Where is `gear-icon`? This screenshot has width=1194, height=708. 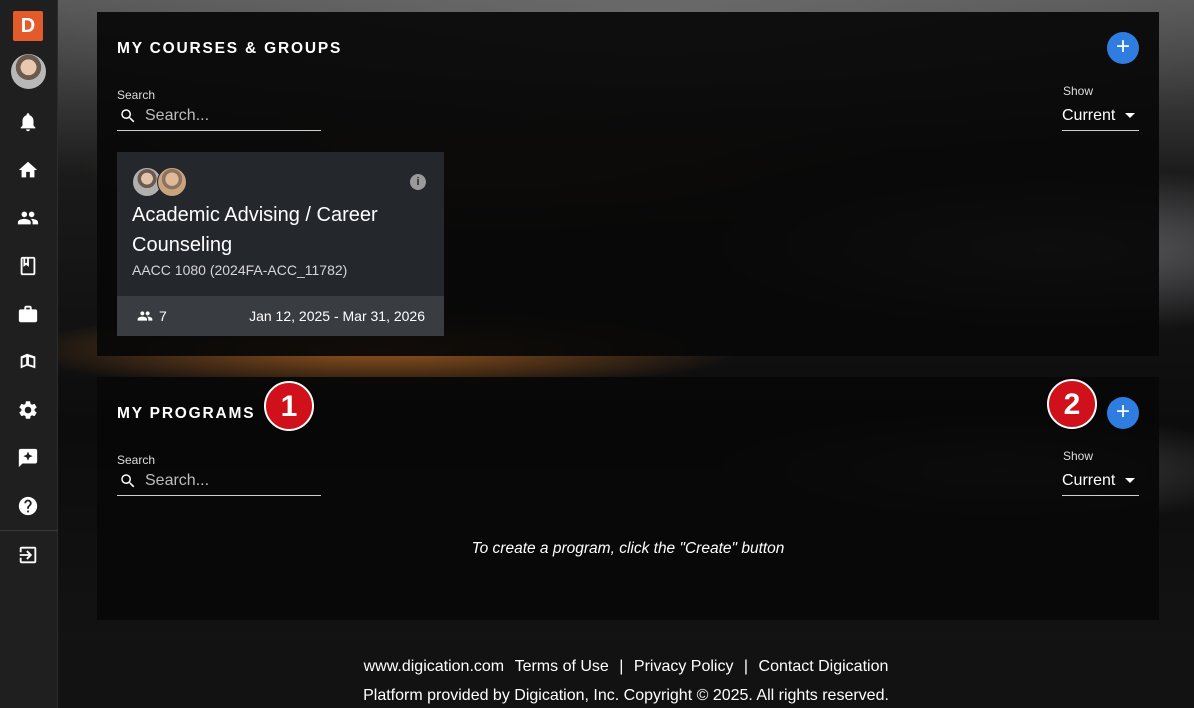
gear-icon is located at coordinates (28, 410).